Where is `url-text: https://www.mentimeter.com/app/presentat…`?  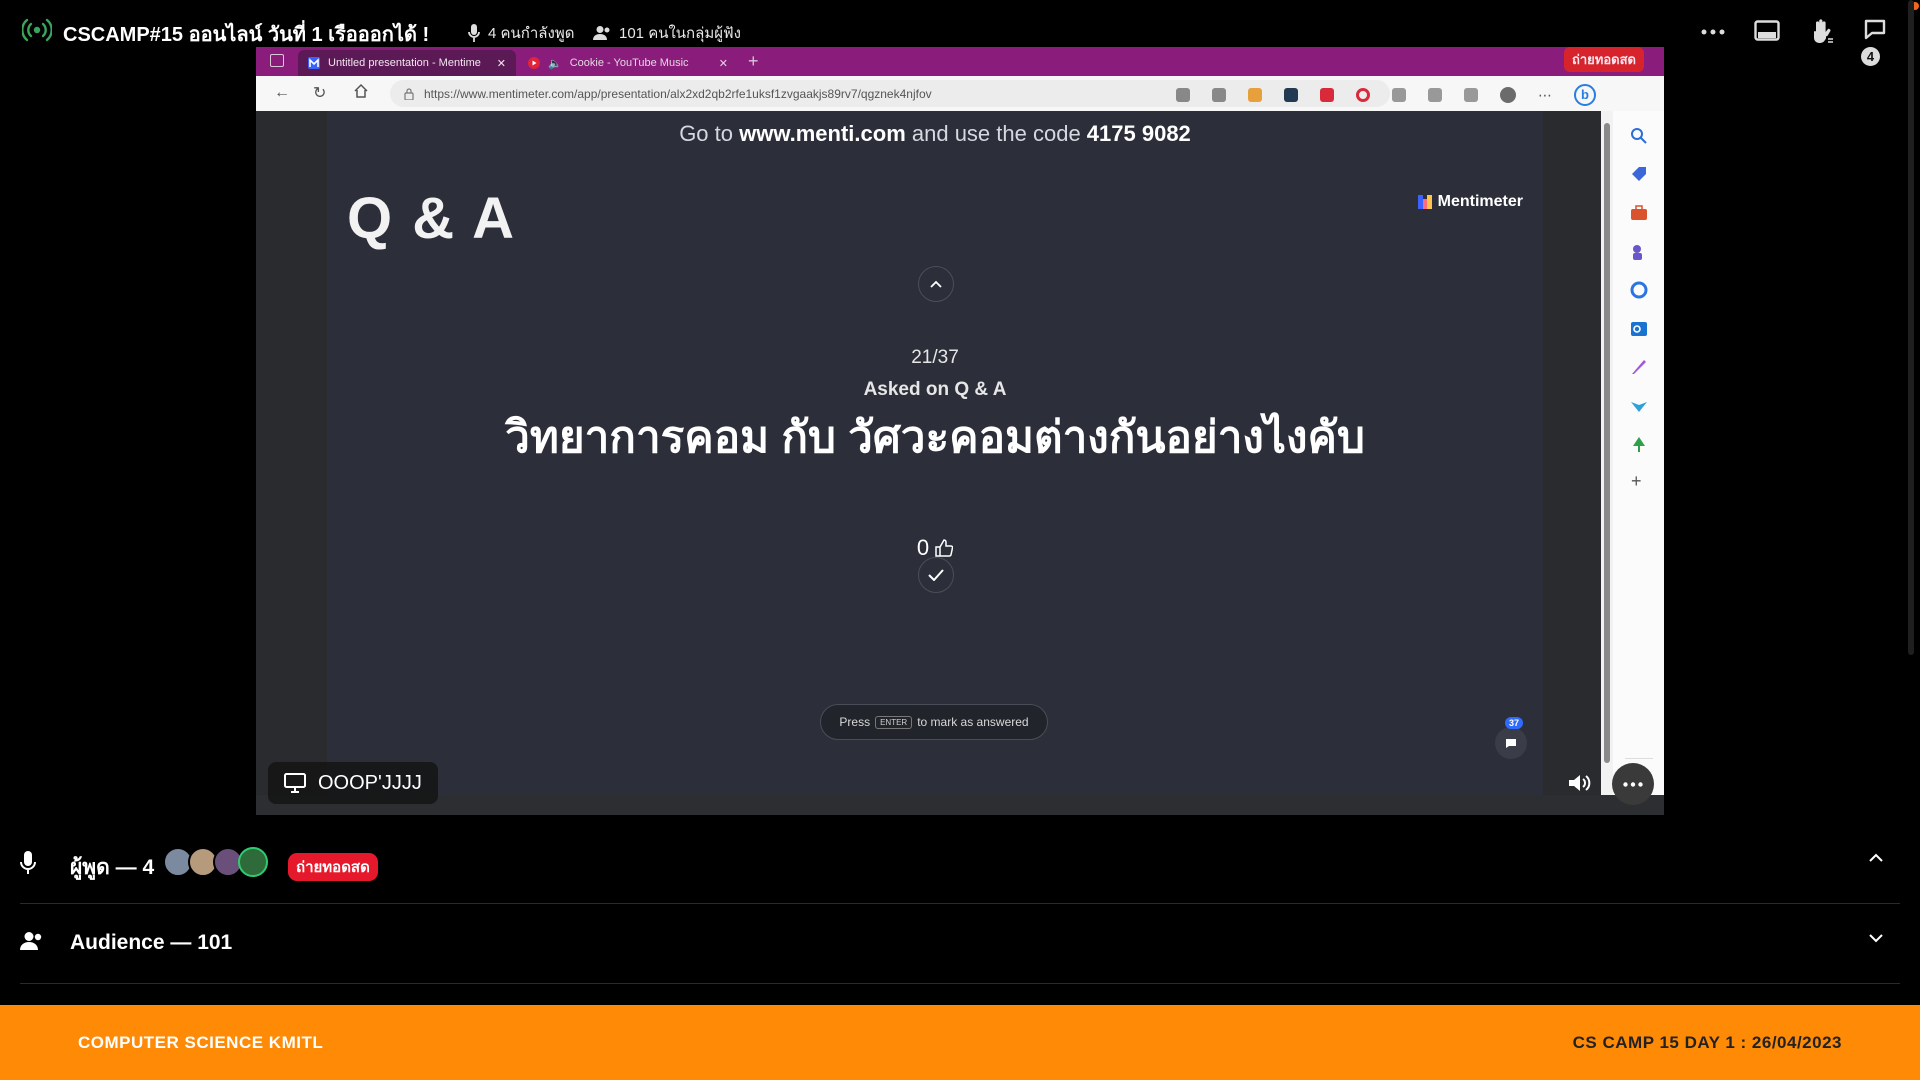
url-text: https://www.mentimeter.com/app/presentat… is located at coordinates (678, 93).